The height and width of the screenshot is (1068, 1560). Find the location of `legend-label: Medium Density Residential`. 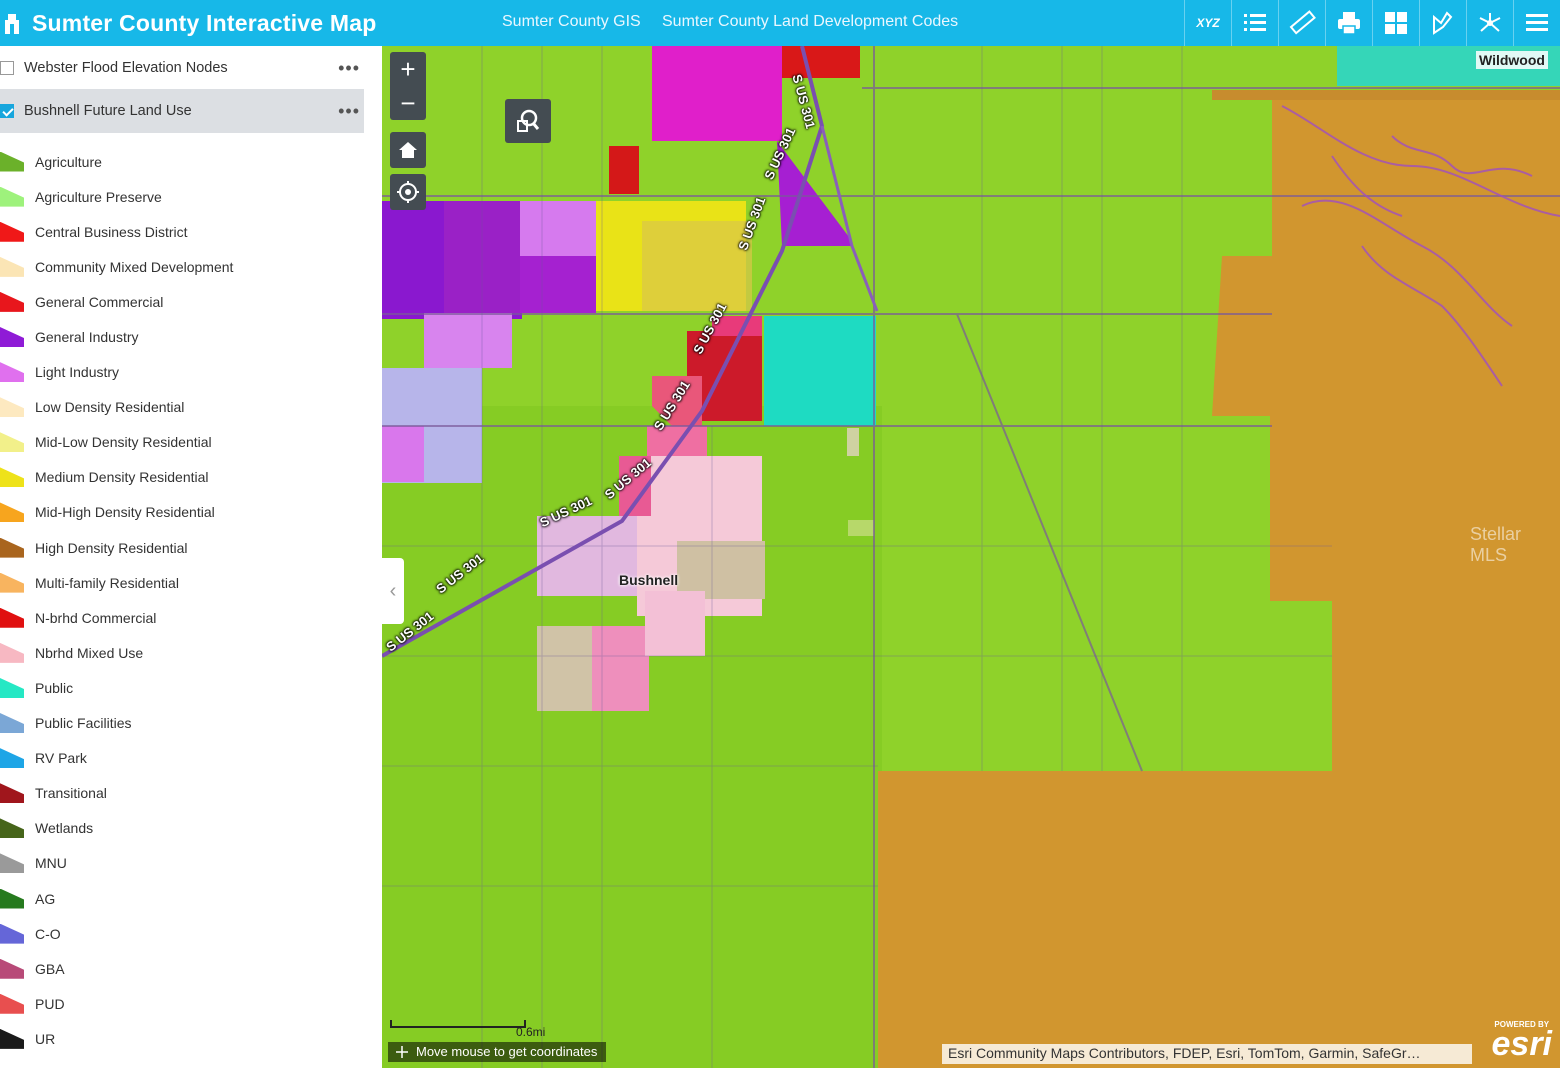

legend-label: Medium Density Residential is located at coordinates (122, 477).